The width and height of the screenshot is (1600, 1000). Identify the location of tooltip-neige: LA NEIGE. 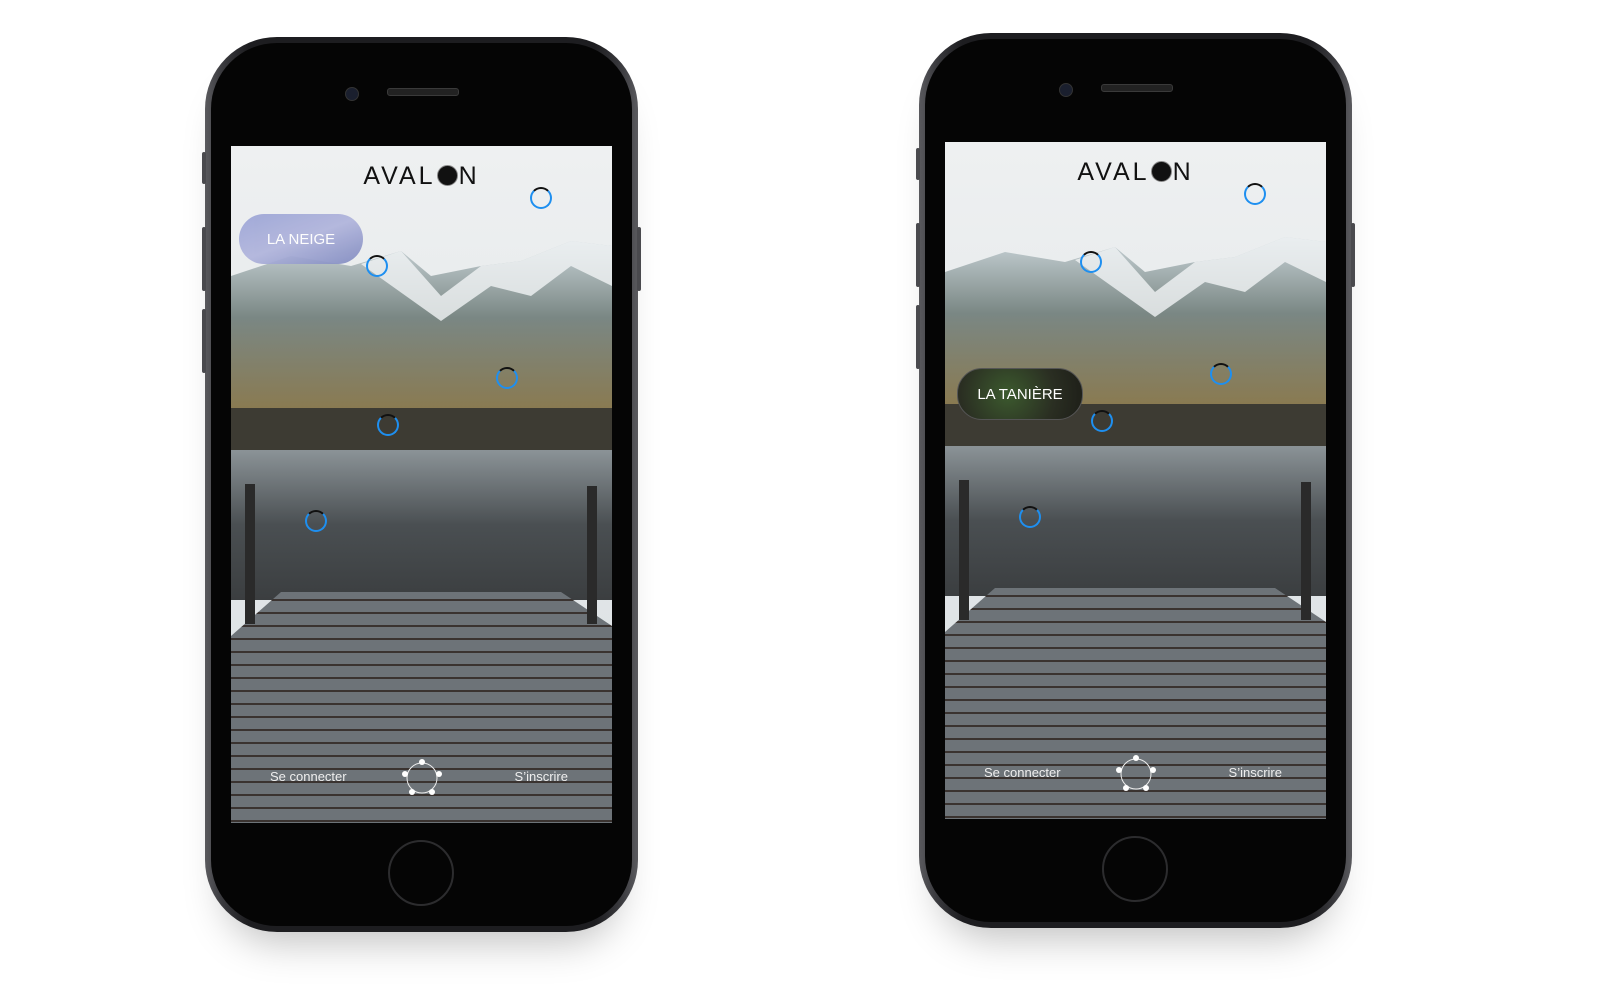
(301, 239).